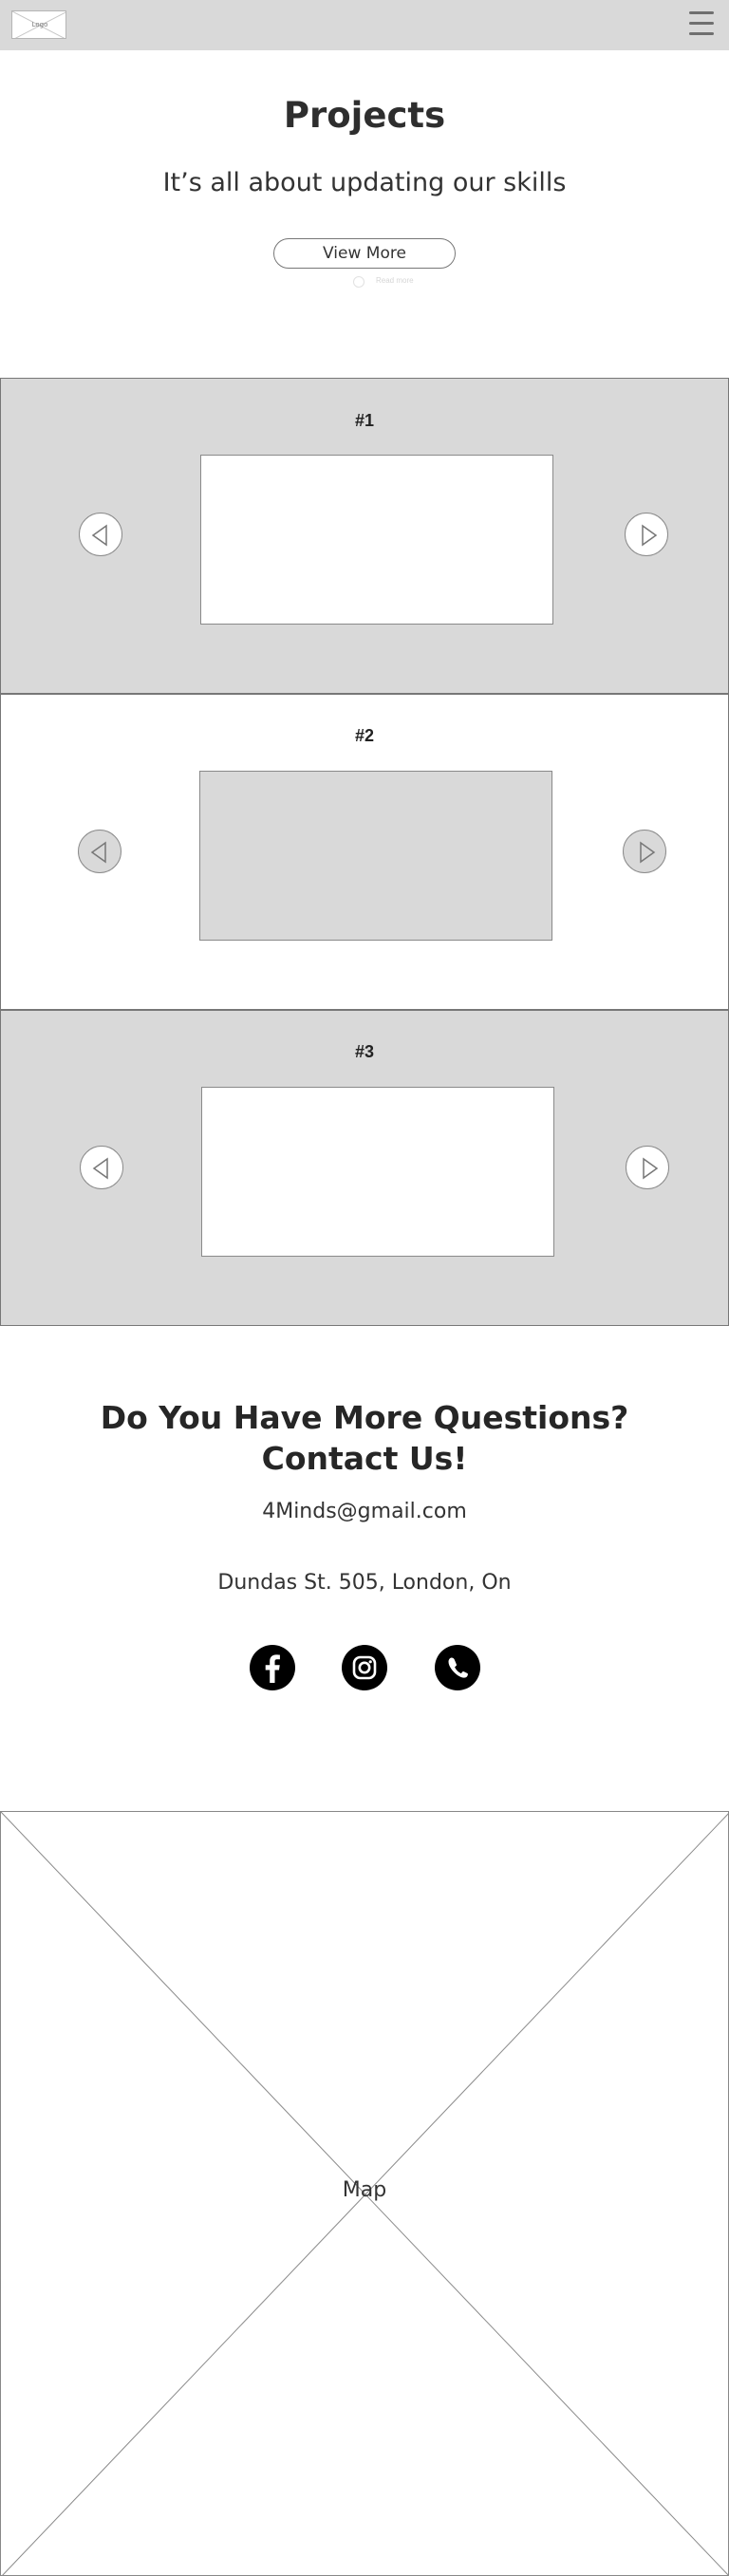 Image resolution: width=729 pixels, height=2576 pixels. I want to click on project-section-2: #2, so click(365, 852).